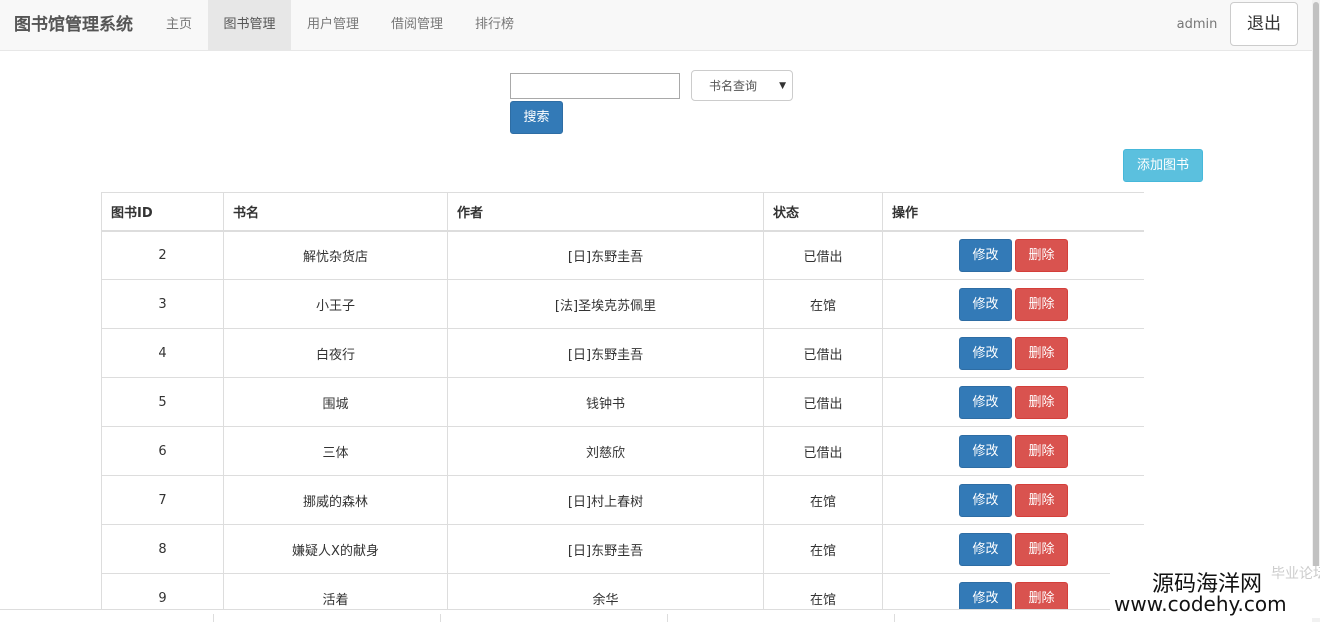 Image resolution: width=1320 pixels, height=622 pixels. What do you see at coordinates (1163, 165) in the screenshot?
I see `add-book-button: 添加图书` at bounding box center [1163, 165].